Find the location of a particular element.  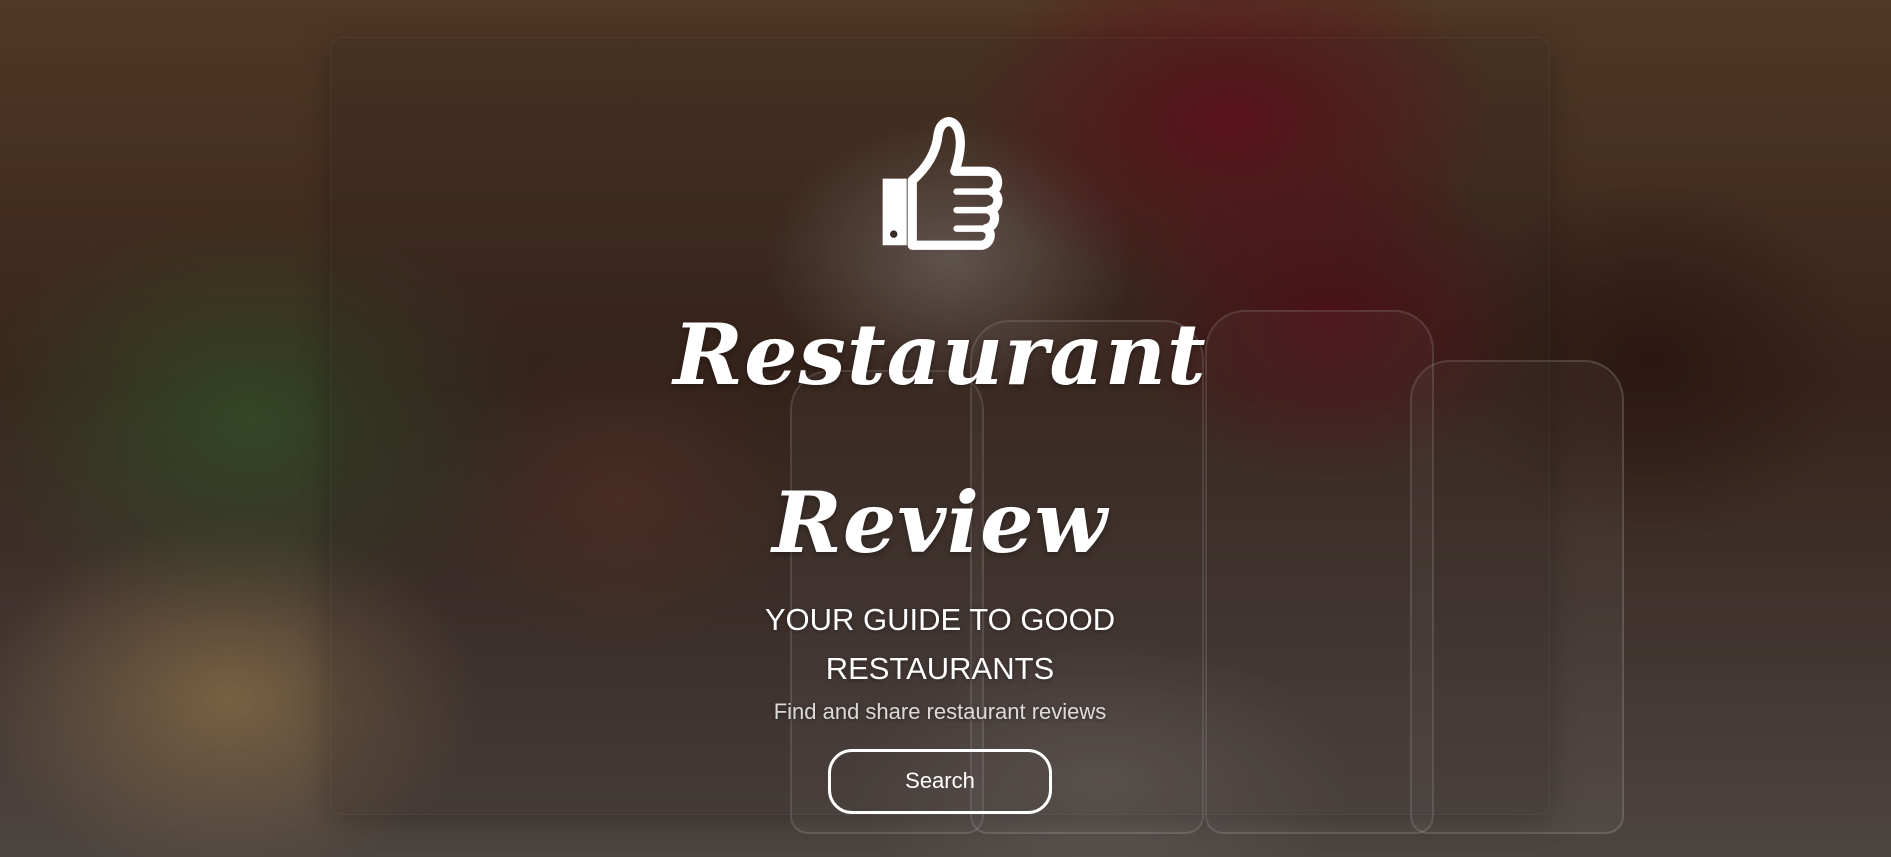

site-title: Restaurant Review is located at coordinates (940, 439).